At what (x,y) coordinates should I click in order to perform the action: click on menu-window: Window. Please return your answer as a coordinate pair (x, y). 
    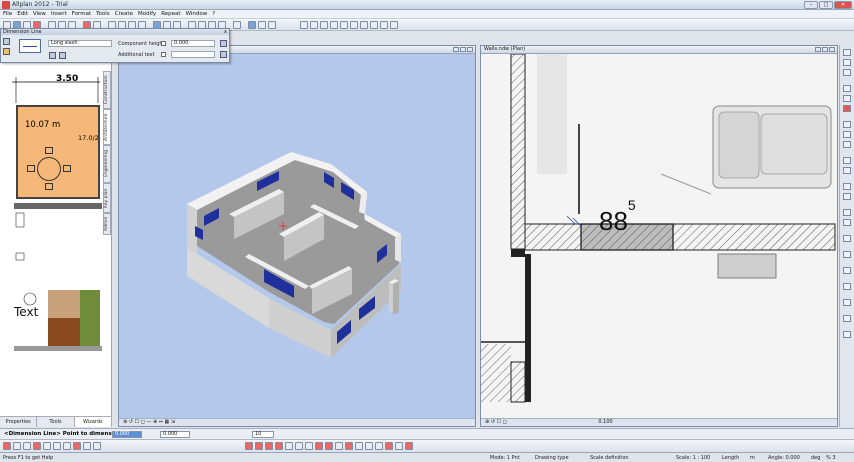
    Looking at the image, I should click on (197, 14).